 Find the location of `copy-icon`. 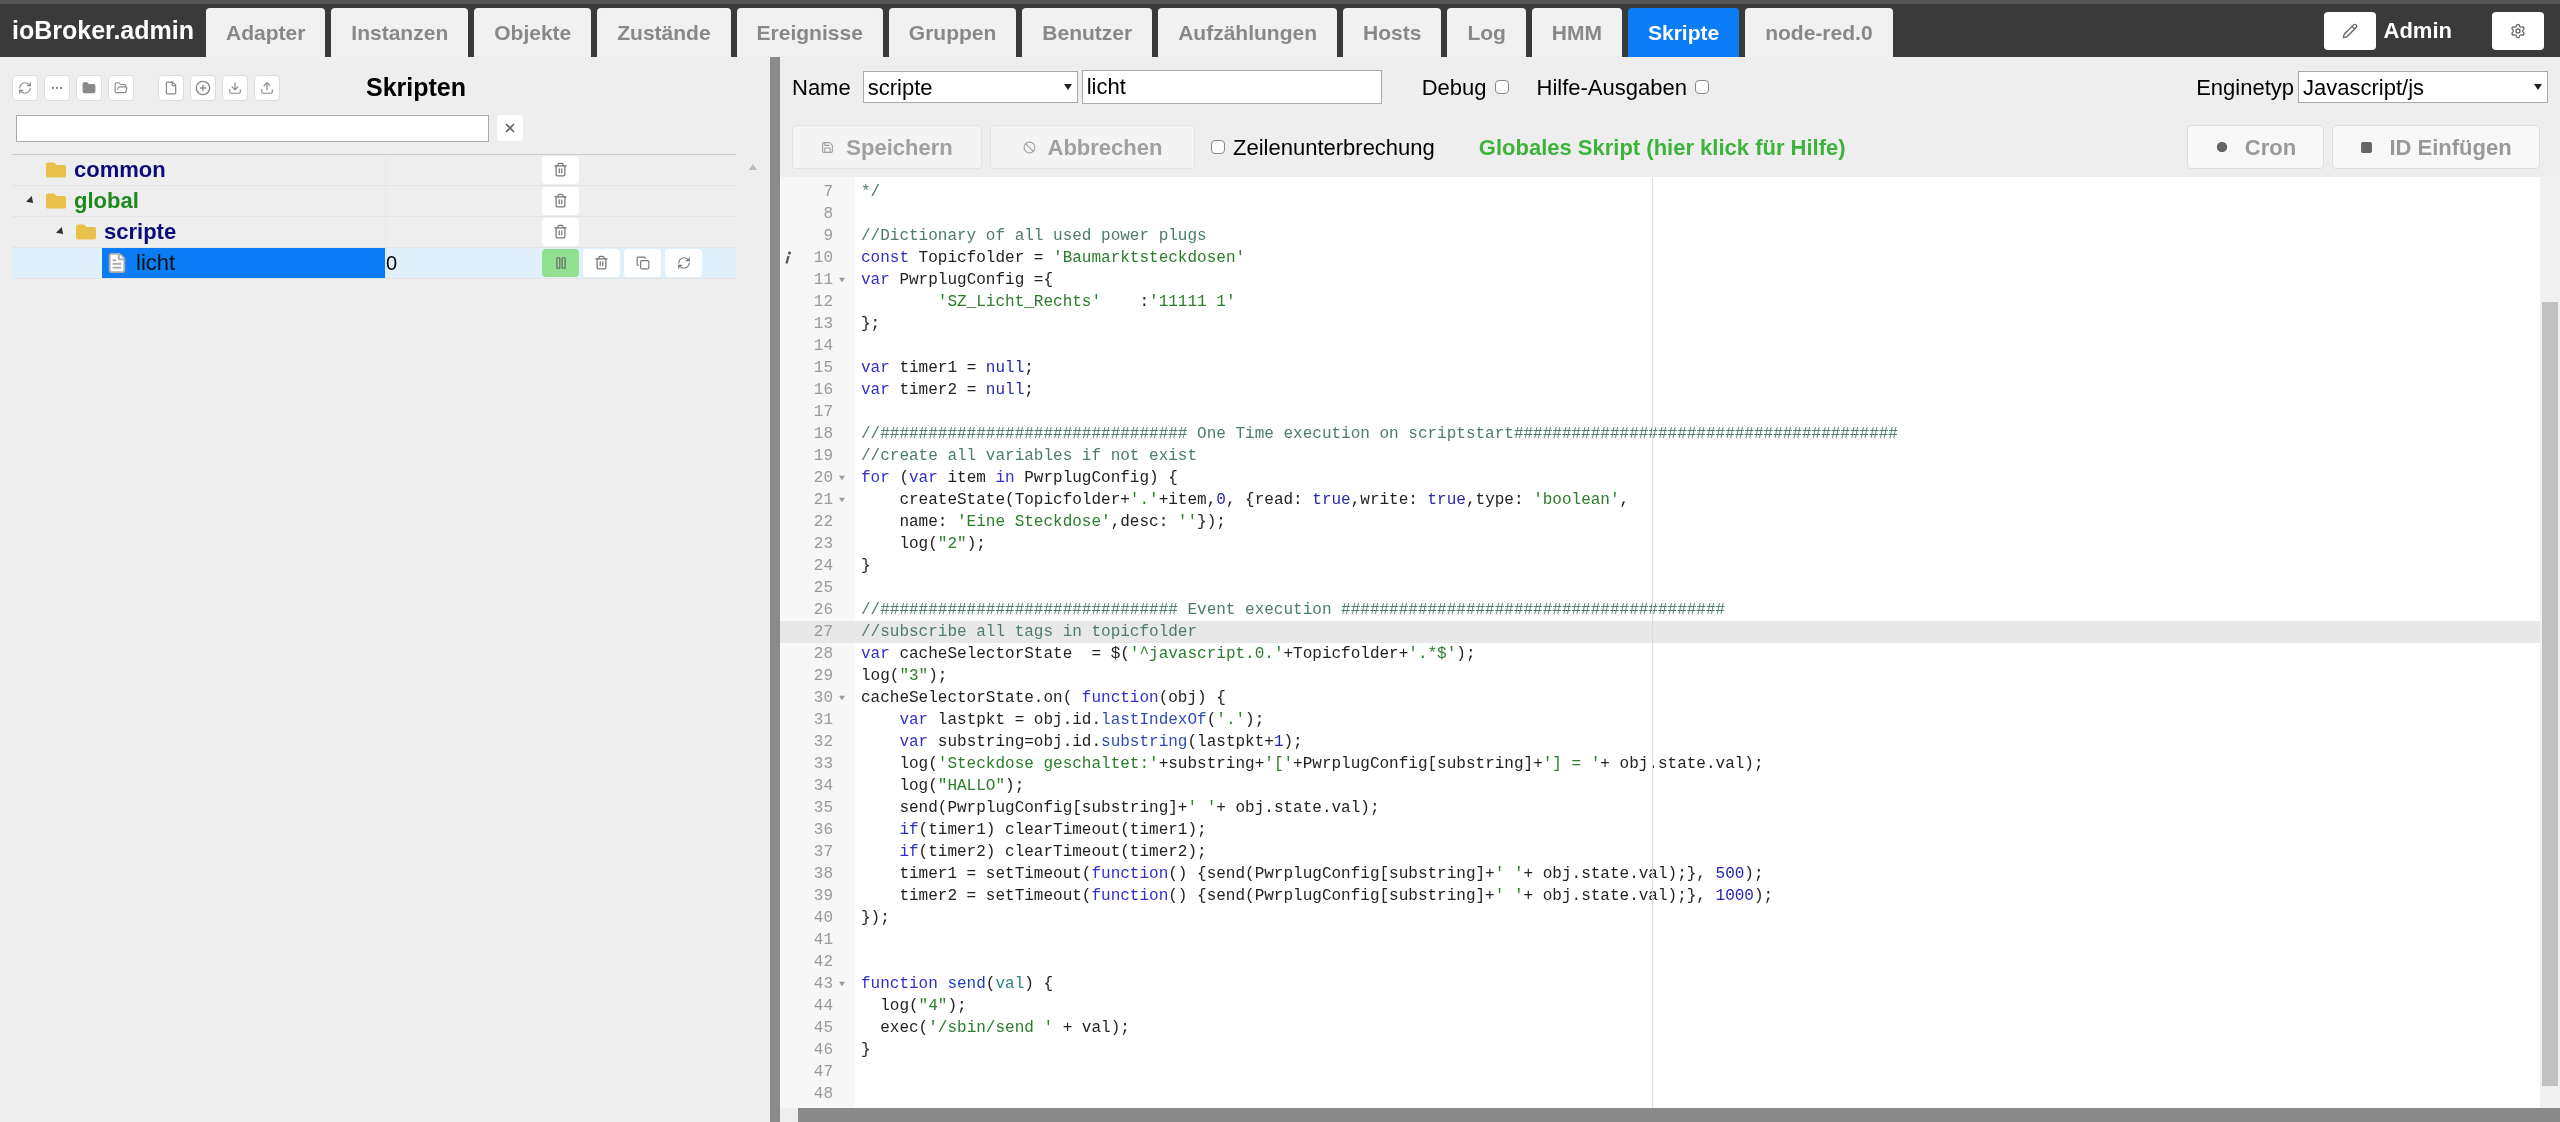

copy-icon is located at coordinates (642, 262).